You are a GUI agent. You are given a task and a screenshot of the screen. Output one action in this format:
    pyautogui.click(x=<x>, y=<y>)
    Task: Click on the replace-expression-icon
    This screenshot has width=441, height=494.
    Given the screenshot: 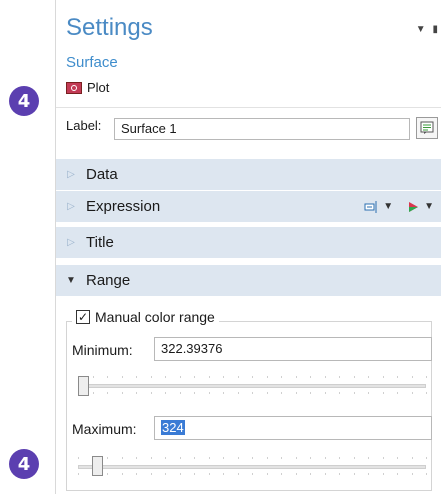 What is the action you would take?
    pyautogui.click(x=414, y=206)
    